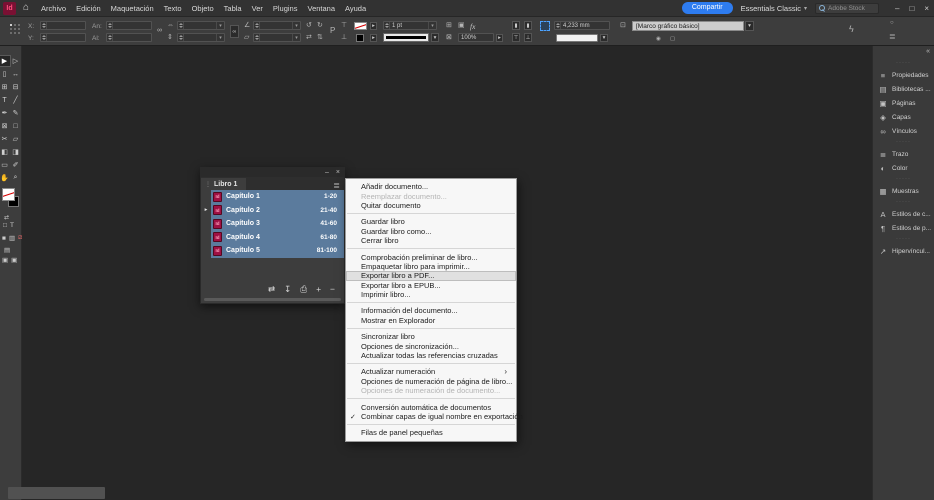  What do you see at coordinates (903, 131) in the screenshot?
I see `dock-vinculos: ∞ Vínculos` at bounding box center [903, 131].